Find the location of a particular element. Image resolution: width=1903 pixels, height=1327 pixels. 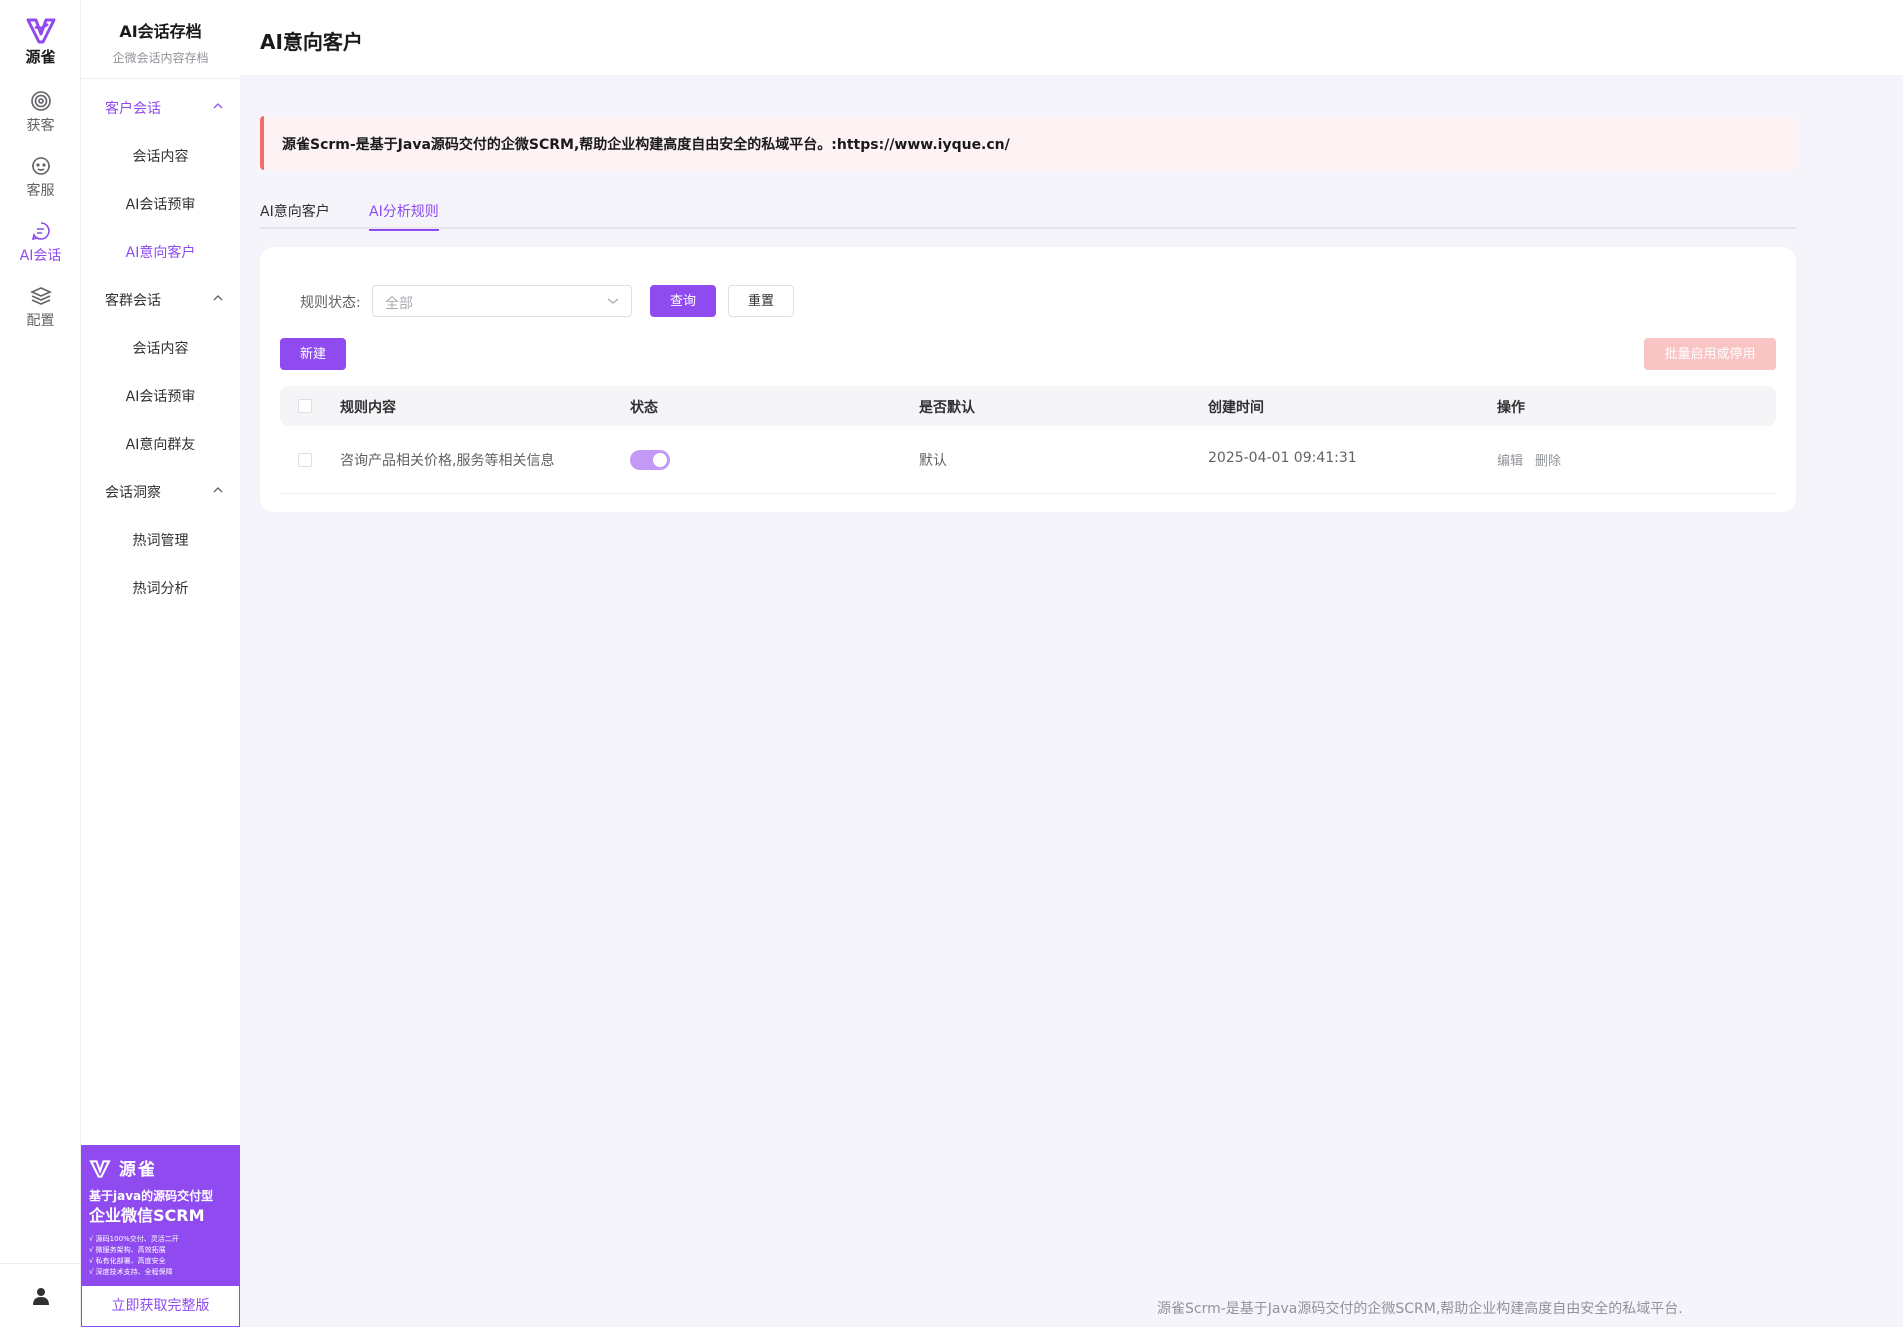

menu-item-chat-content: 会话内容 is located at coordinates (160, 156).